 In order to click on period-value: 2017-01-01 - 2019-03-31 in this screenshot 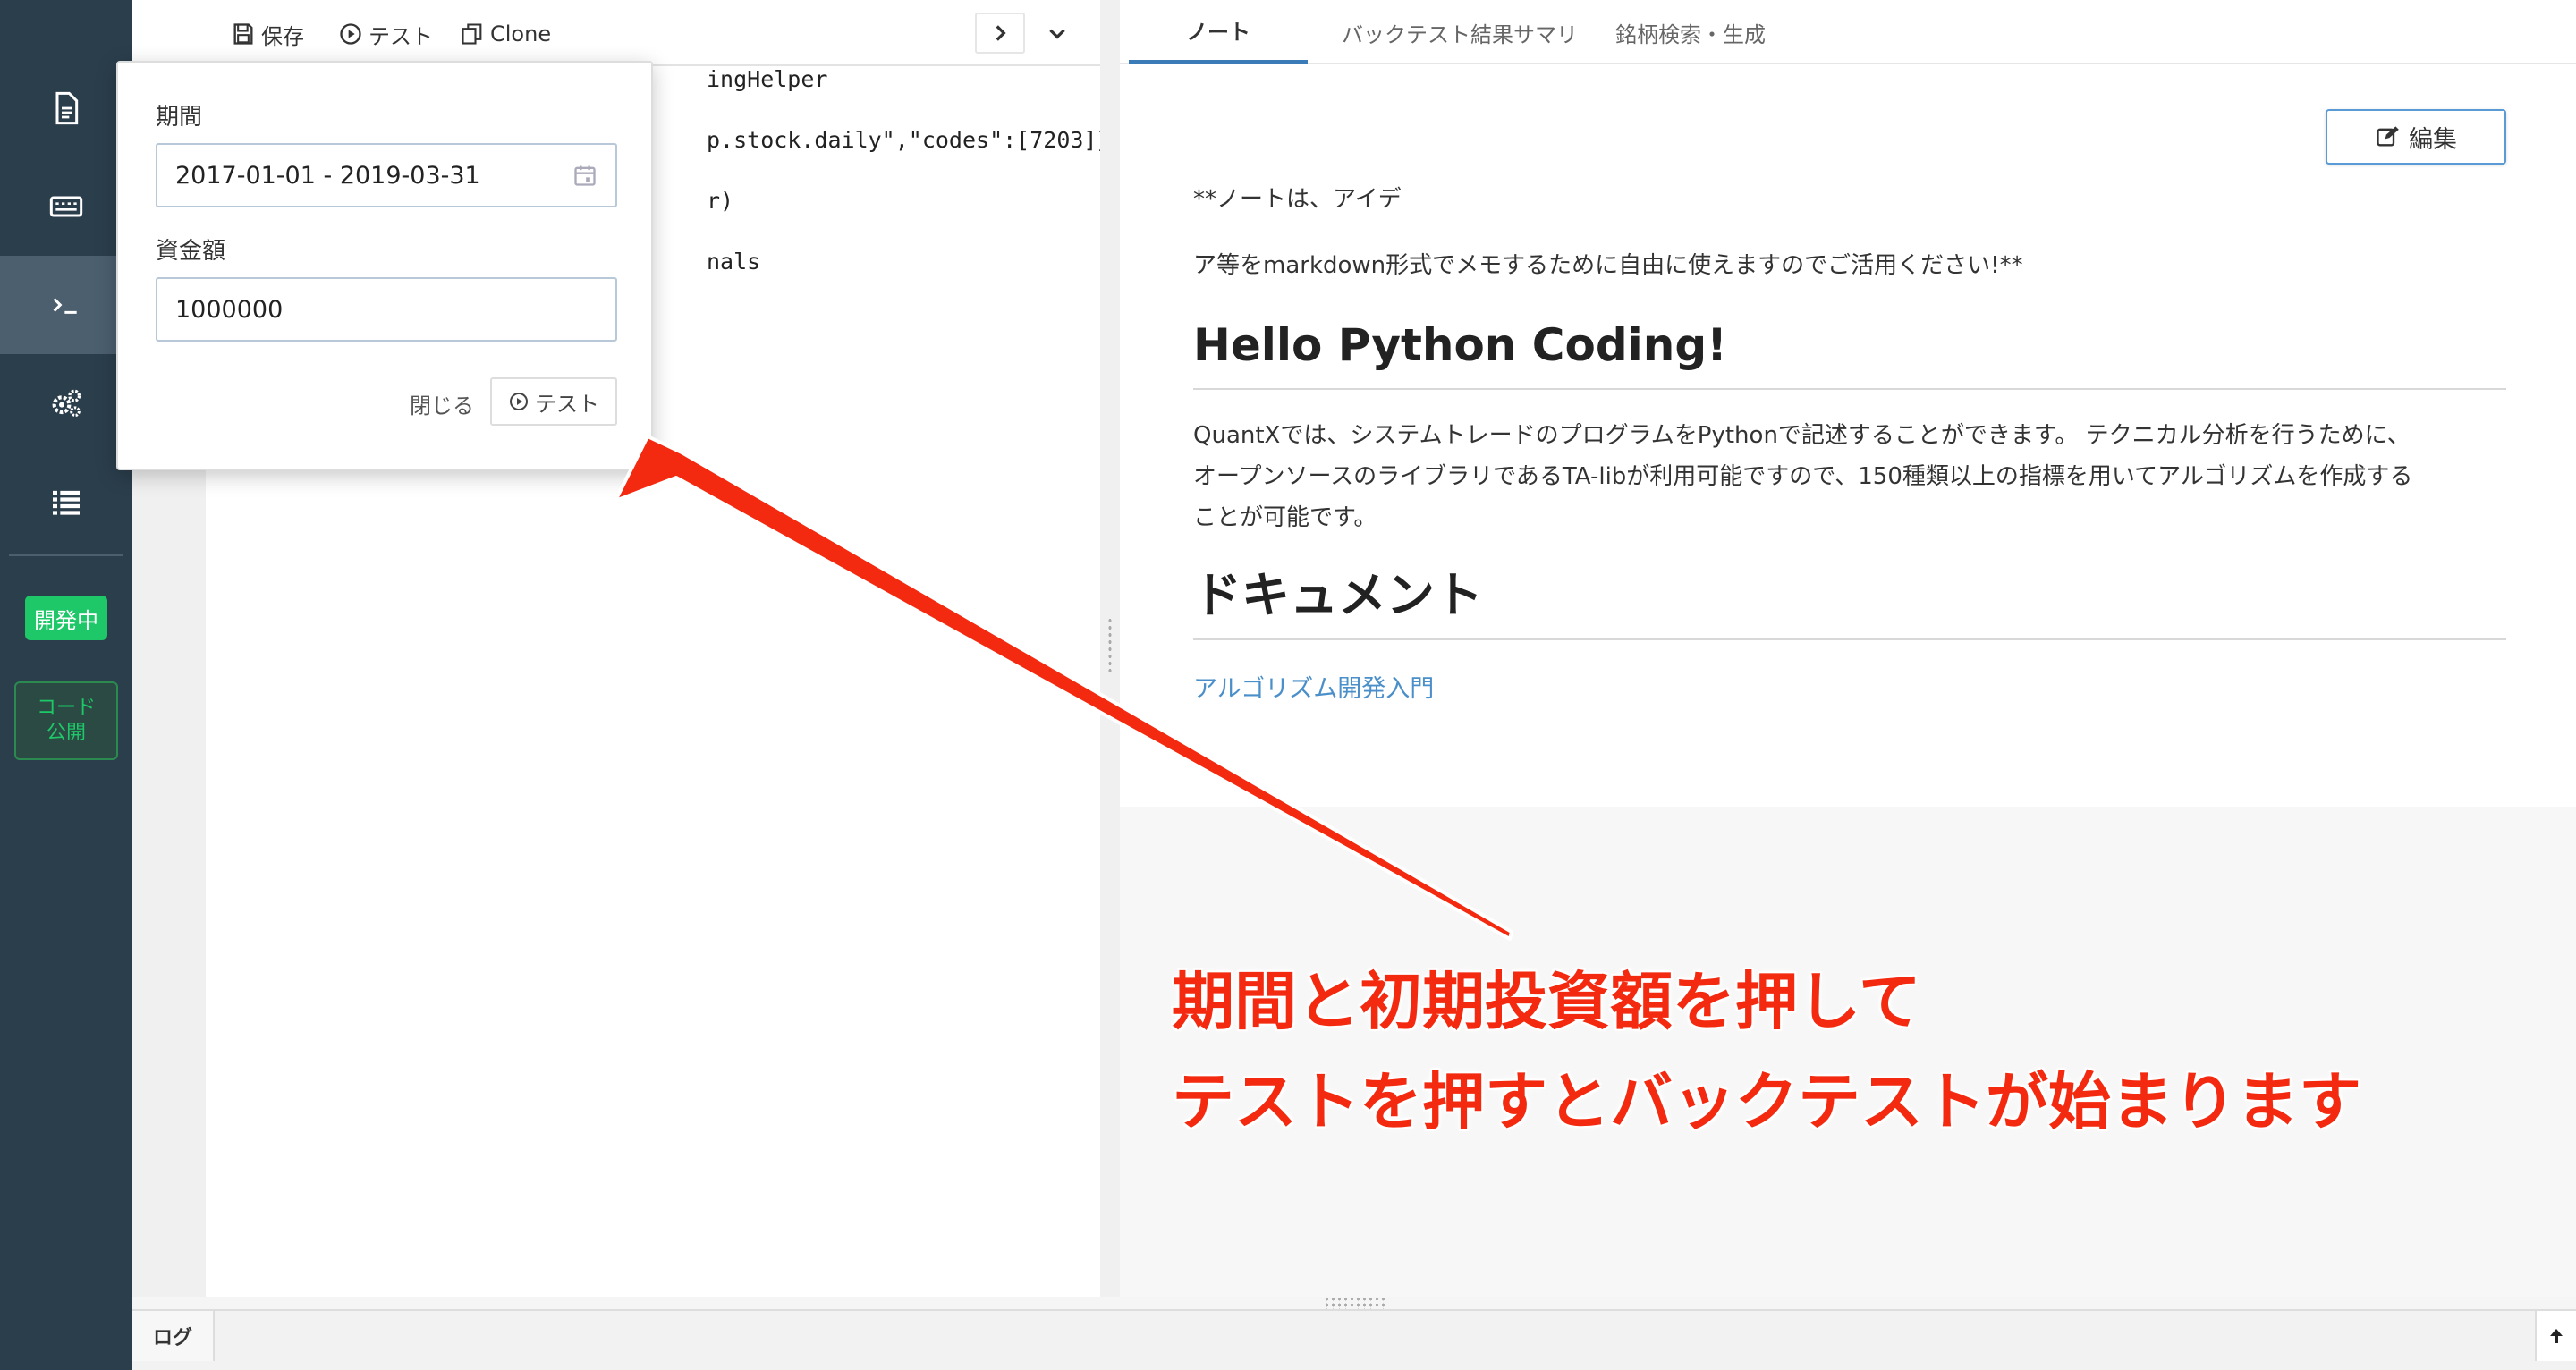, I will do `click(327, 175)`.